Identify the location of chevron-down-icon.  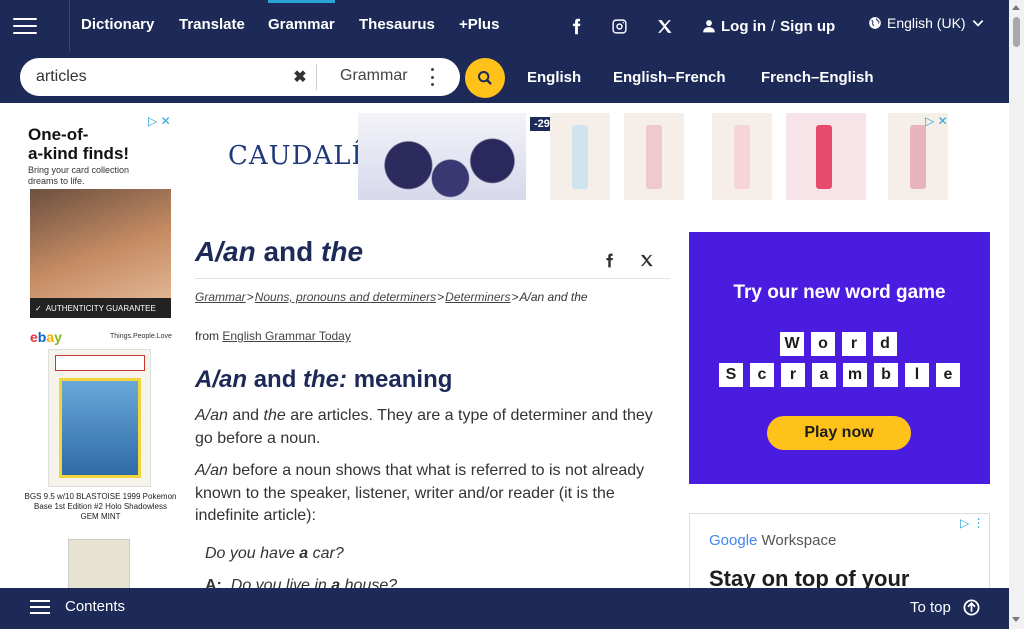
(977, 23).